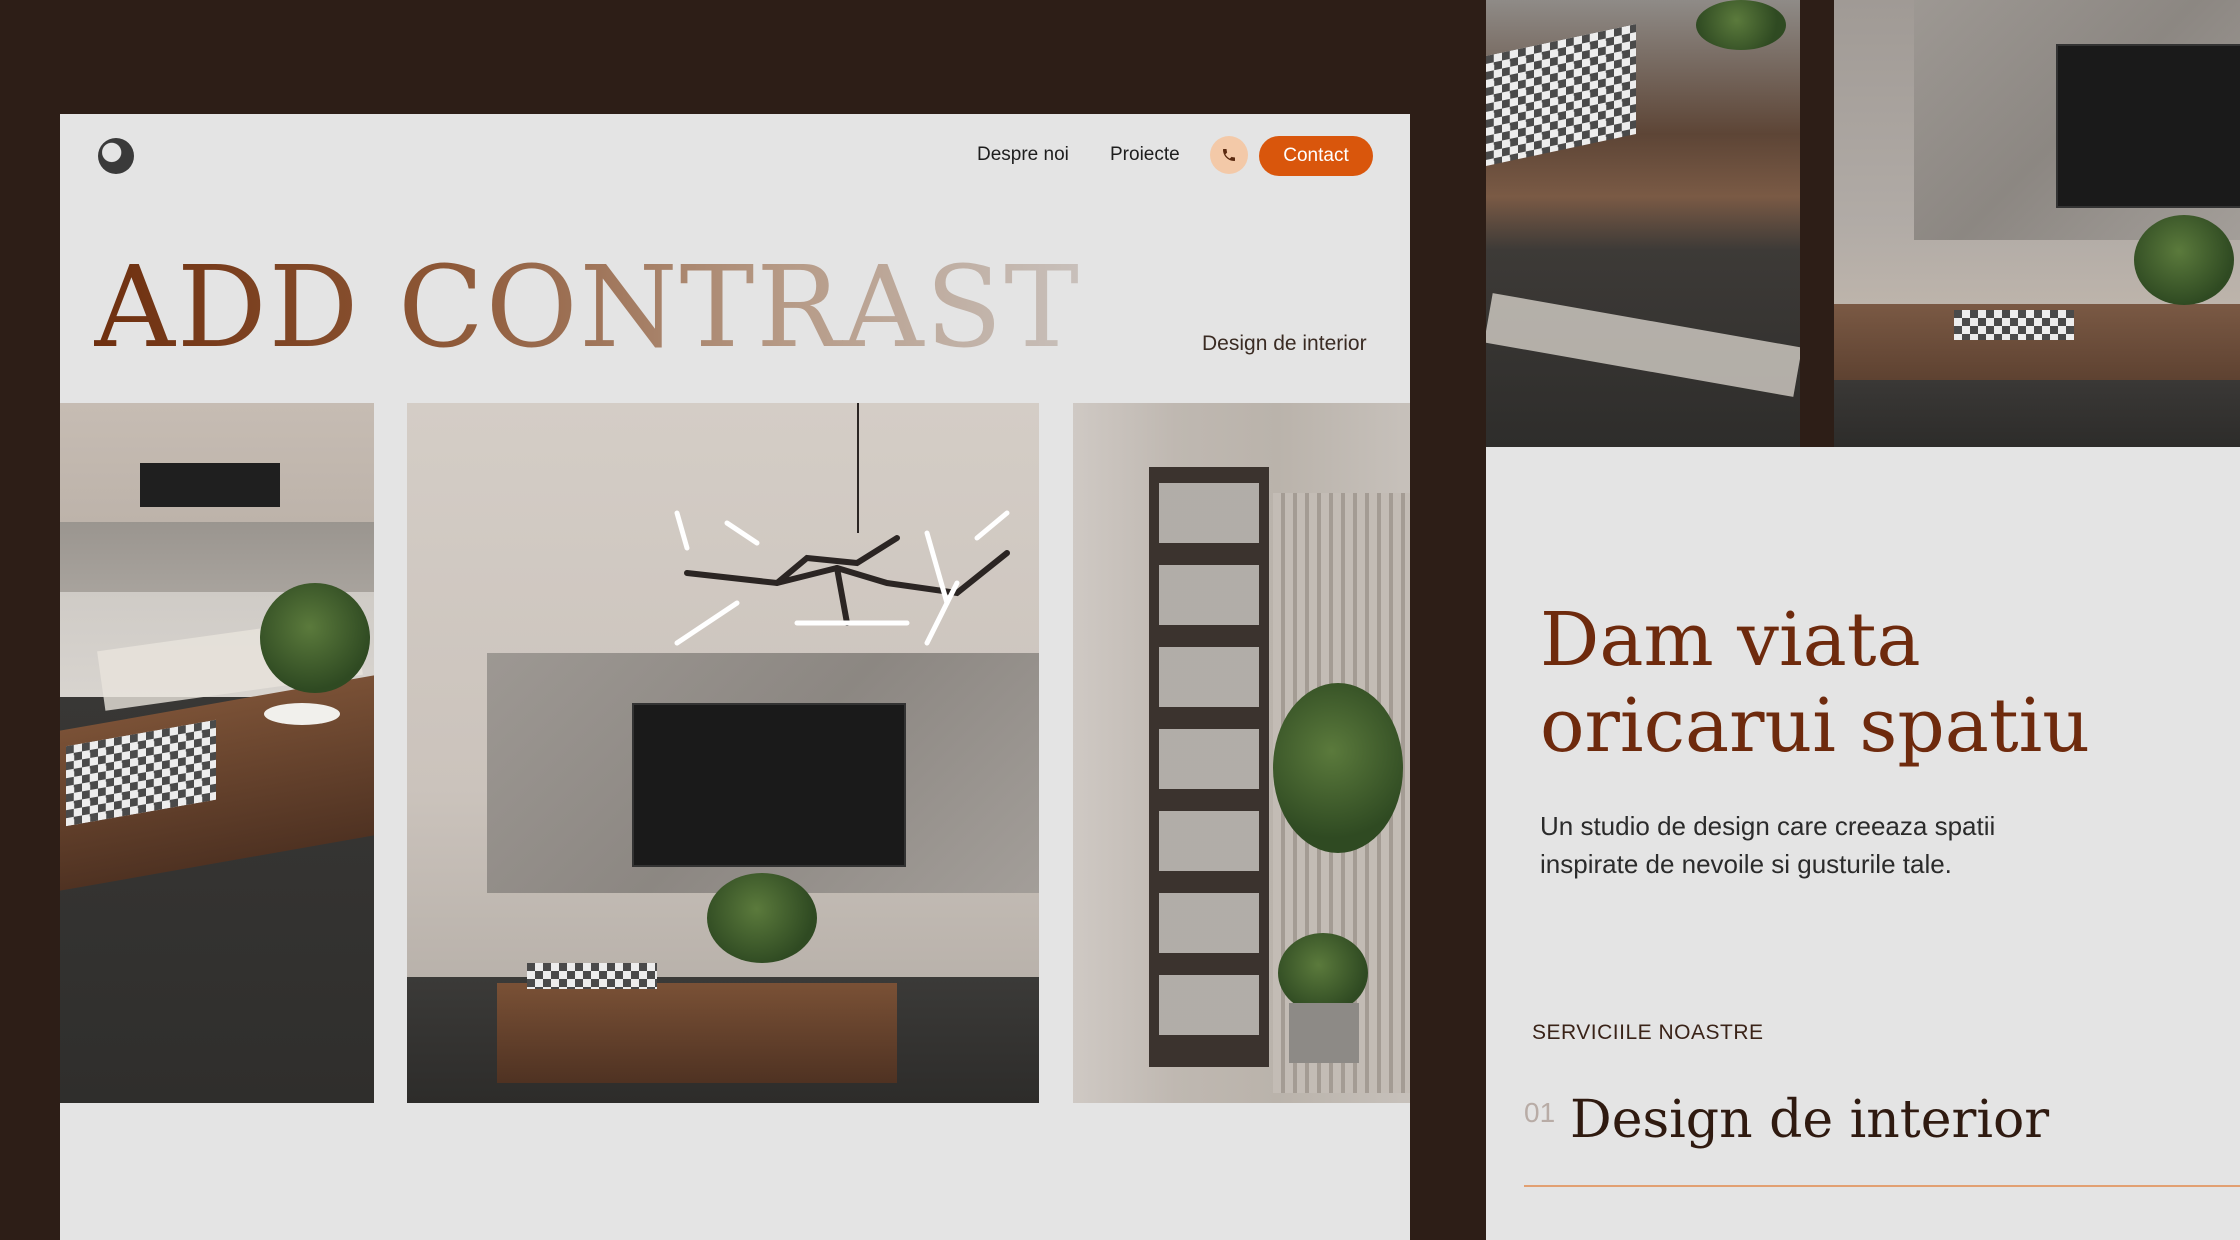  I want to click on nav-link-proiecte: Proiecte, so click(1145, 155).